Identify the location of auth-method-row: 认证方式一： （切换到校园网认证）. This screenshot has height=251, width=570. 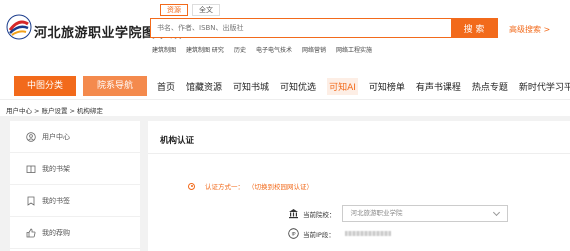
(250, 186).